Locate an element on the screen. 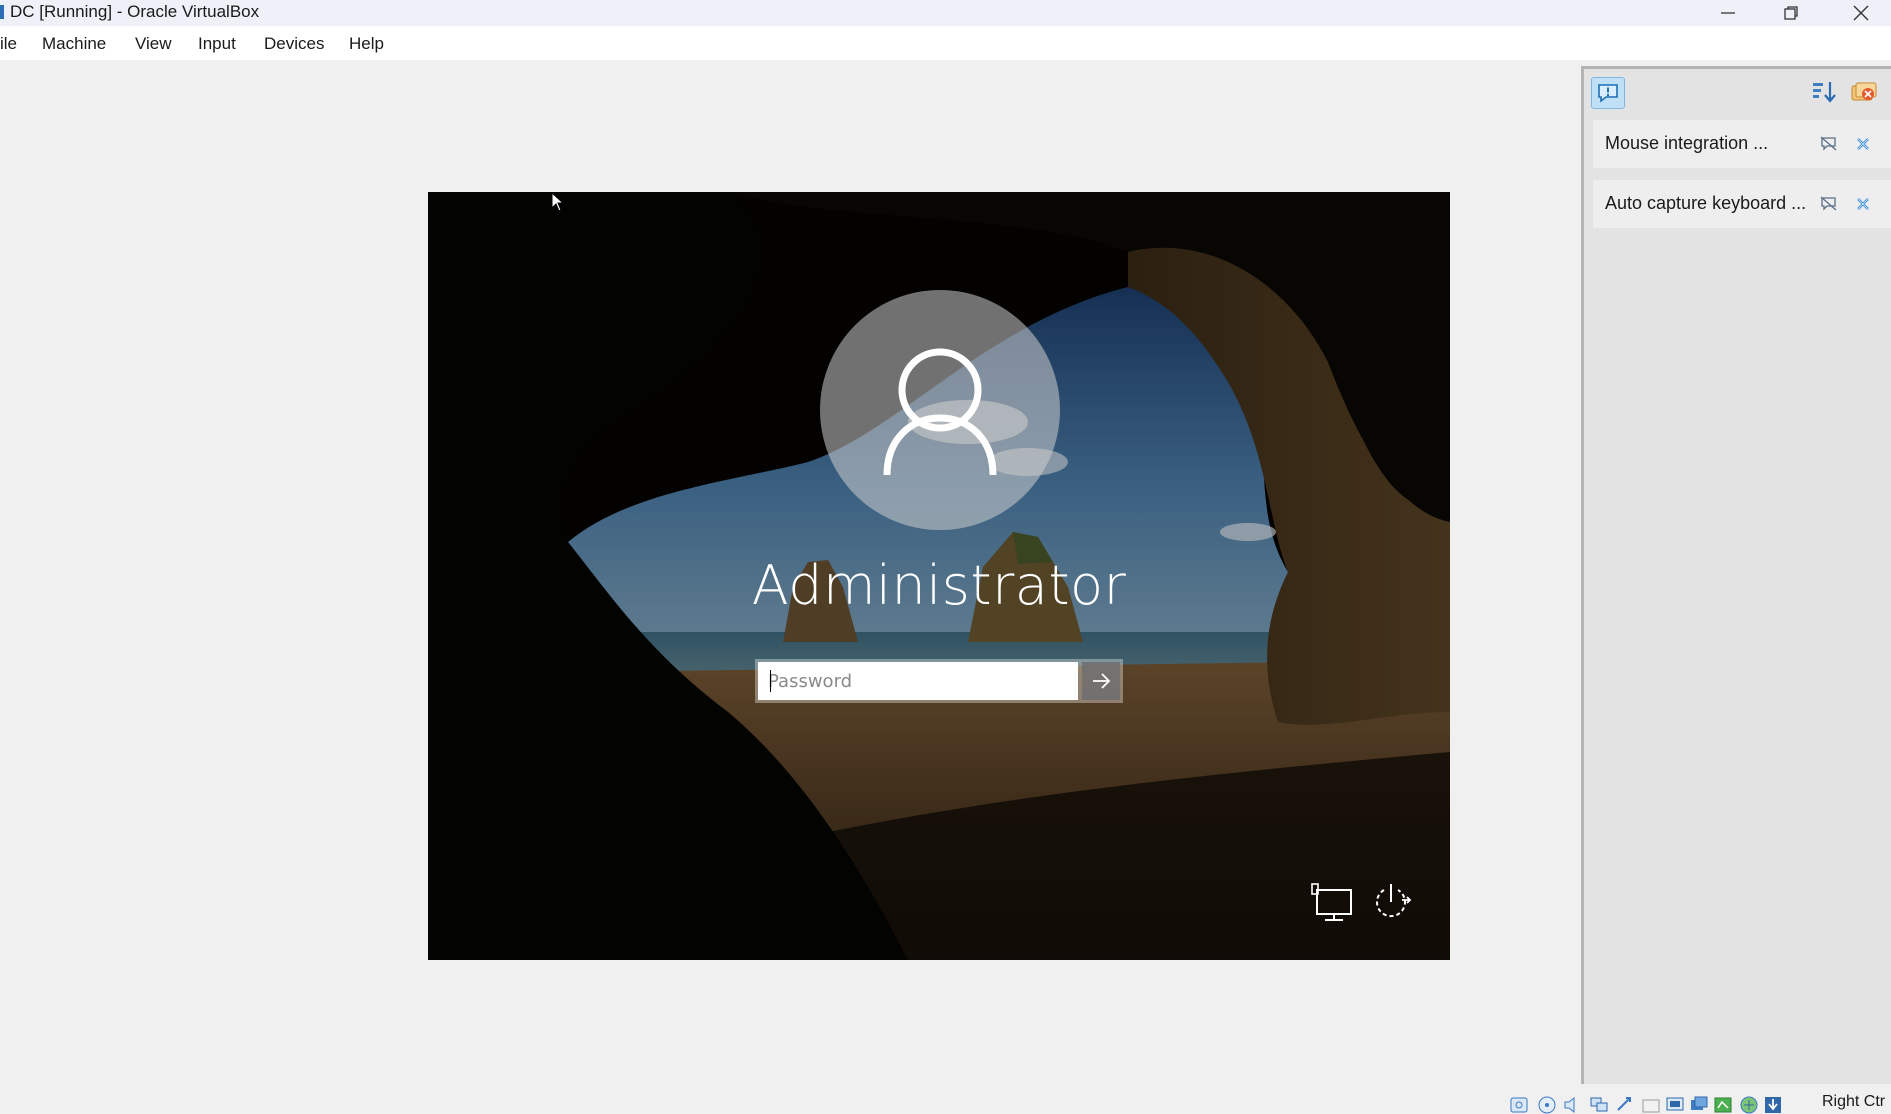 Image resolution: width=1891 pixels, height=1114 pixels. password-input is located at coordinates (918, 681).